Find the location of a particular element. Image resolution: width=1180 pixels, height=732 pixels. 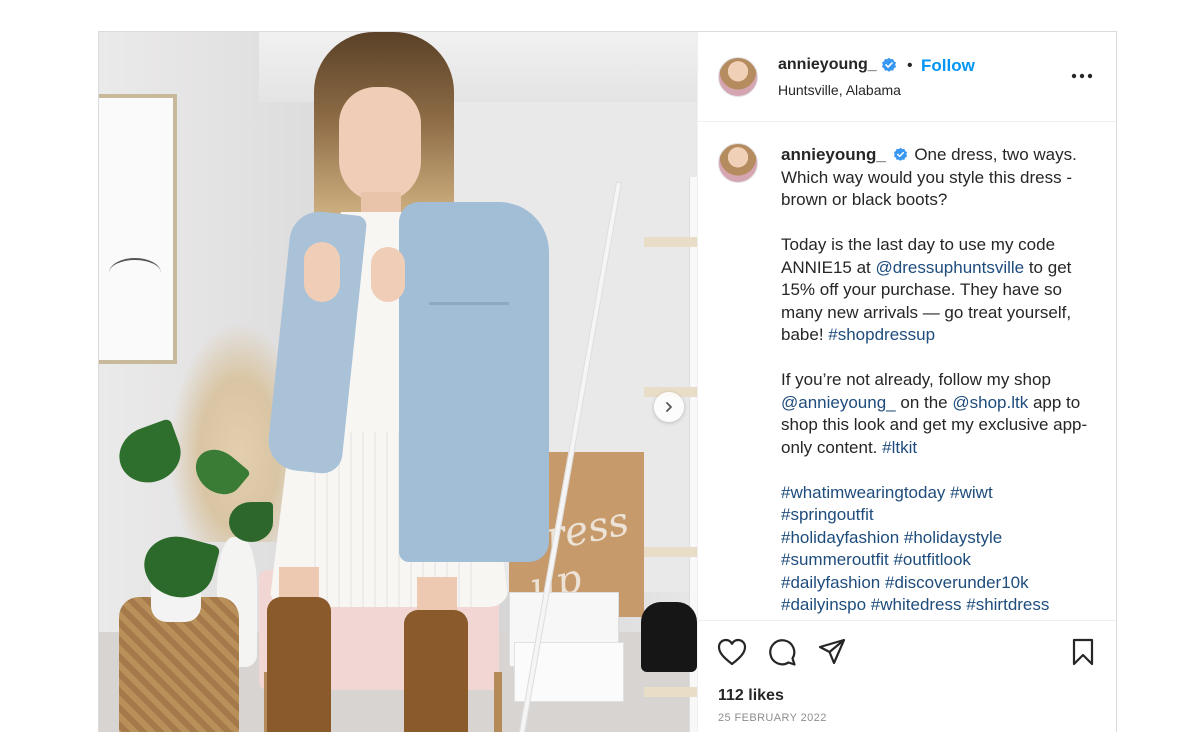

mention-link: @annieyoung_ is located at coordinates (838, 402).